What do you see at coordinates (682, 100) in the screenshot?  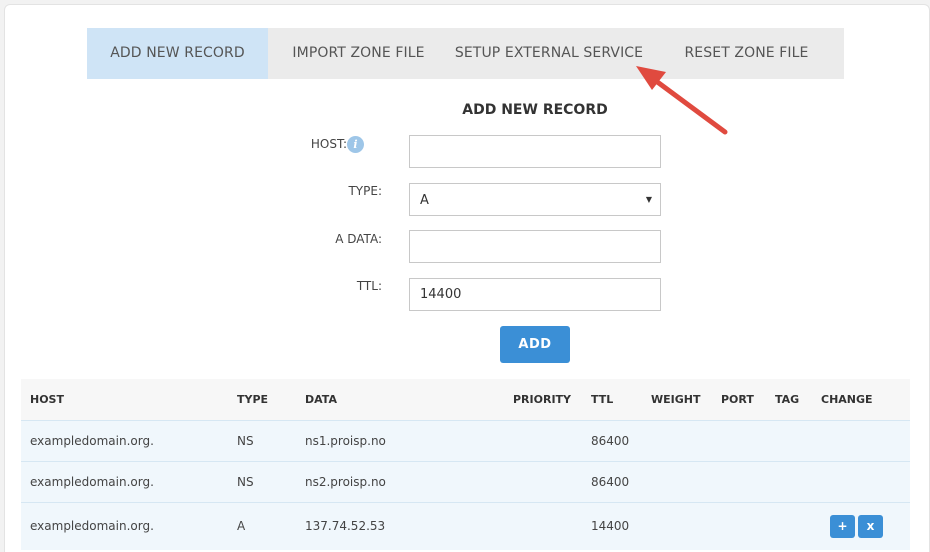 I see `annotation-arrow-icon` at bounding box center [682, 100].